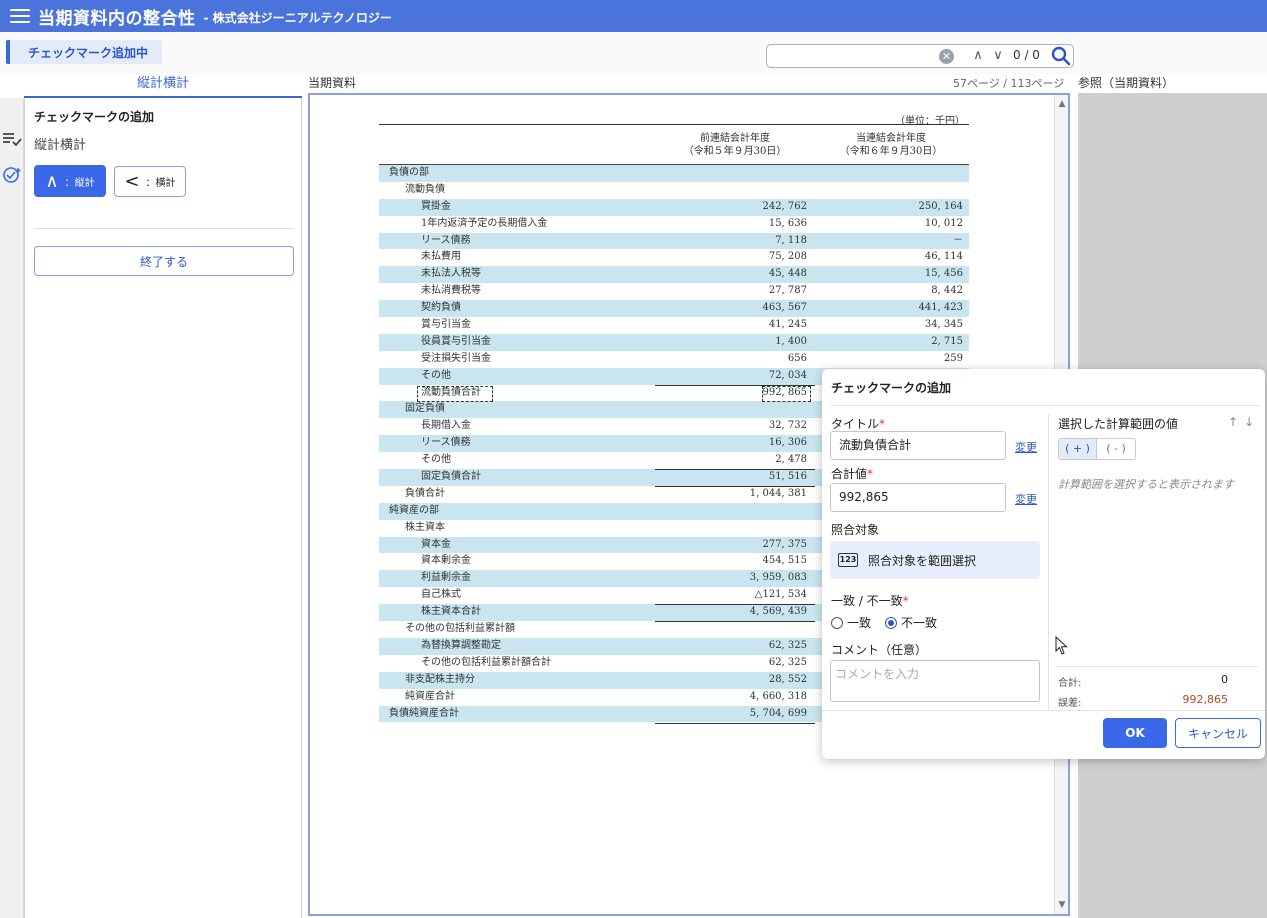 This screenshot has height=918, width=1267. What do you see at coordinates (674, 309) in the screenshot?
I see `table-row: 契約負債 463, 567 441, 423` at bounding box center [674, 309].